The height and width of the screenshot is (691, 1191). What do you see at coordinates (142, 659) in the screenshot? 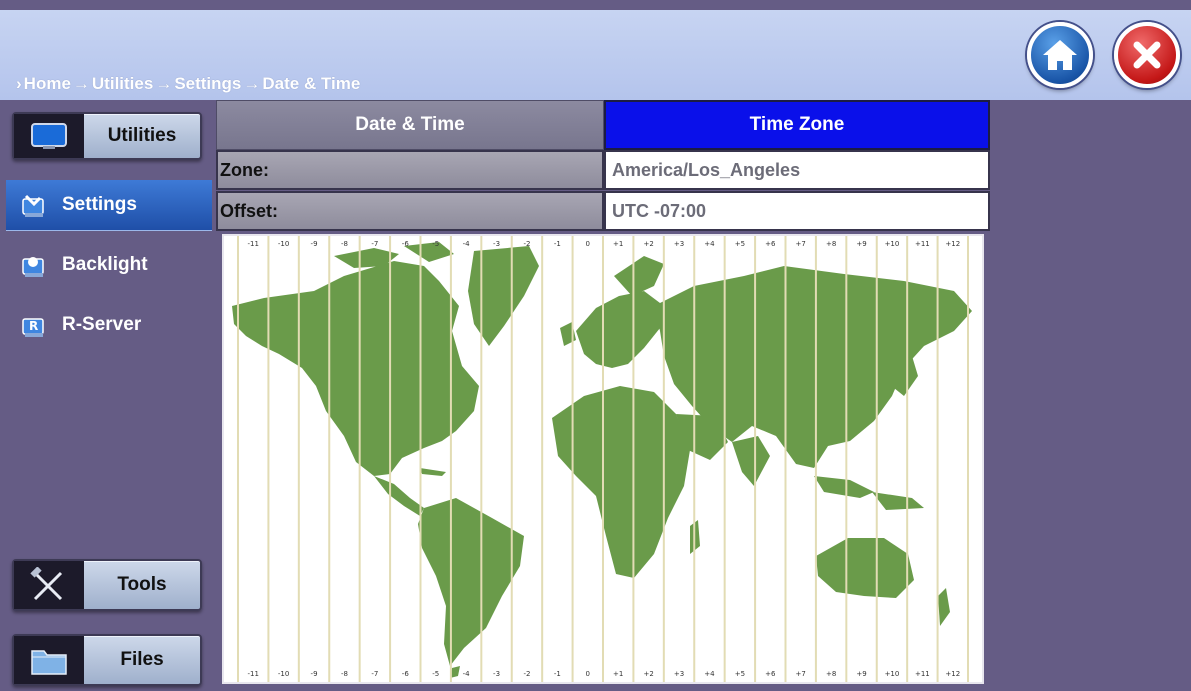
I see `files-label: Files` at bounding box center [142, 659].